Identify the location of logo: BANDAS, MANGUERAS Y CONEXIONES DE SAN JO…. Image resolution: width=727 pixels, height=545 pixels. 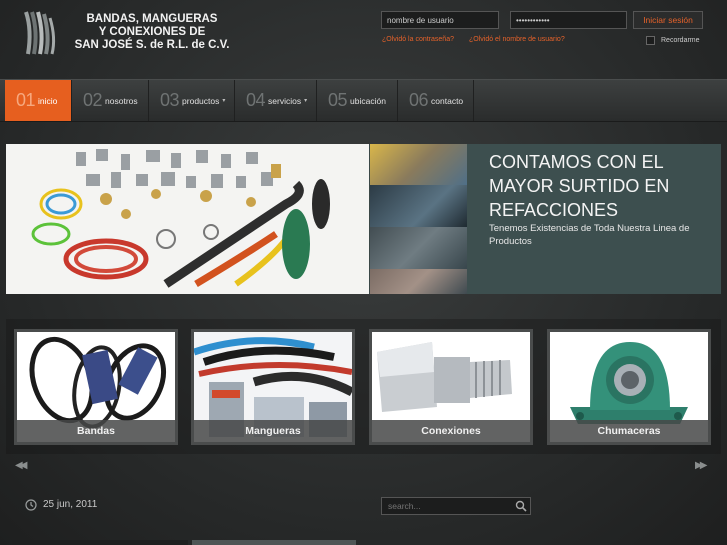
(125, 33).